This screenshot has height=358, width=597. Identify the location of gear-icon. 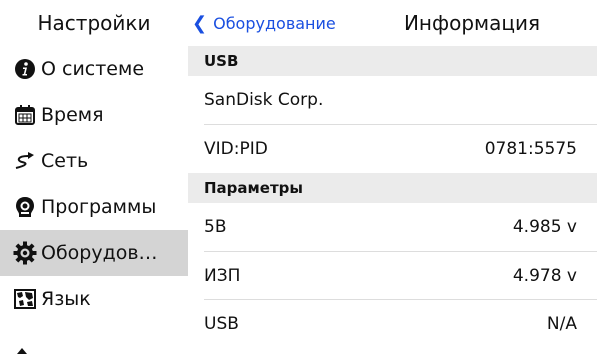
(25, 253).